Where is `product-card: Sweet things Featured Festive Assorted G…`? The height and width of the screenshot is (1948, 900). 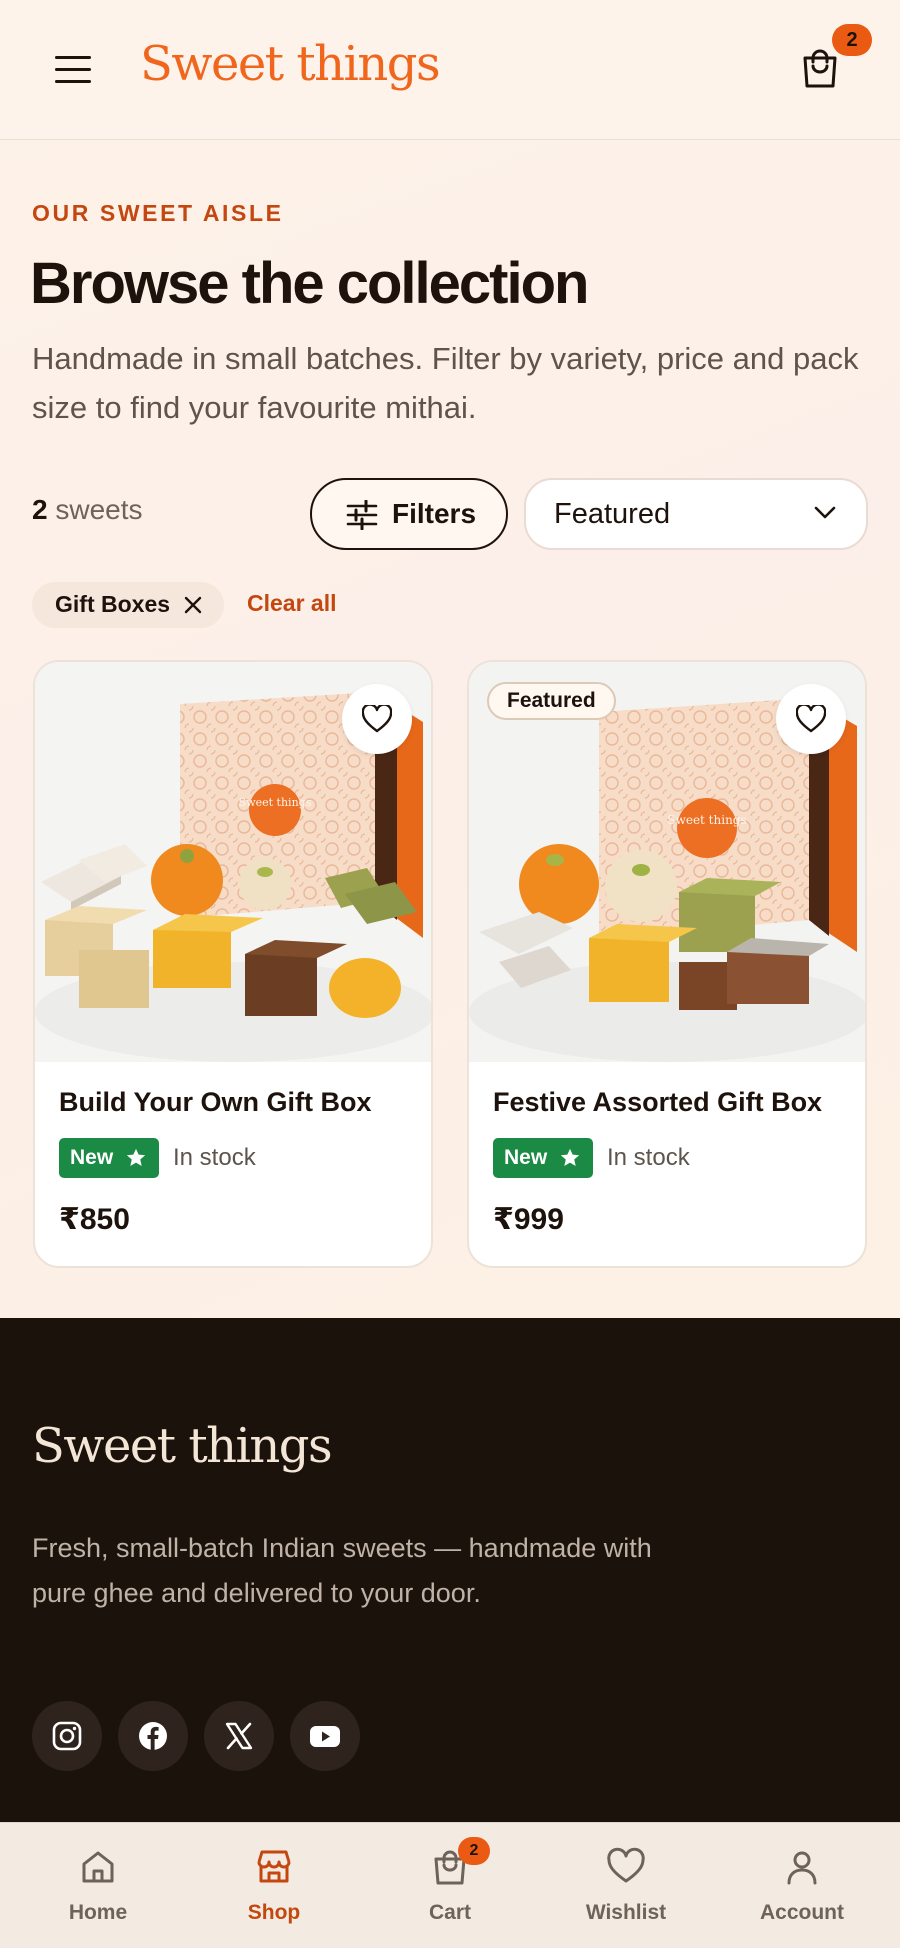 product-card: Sweet things Featured Festive Assorted G… is located at coordinates (667, 964).